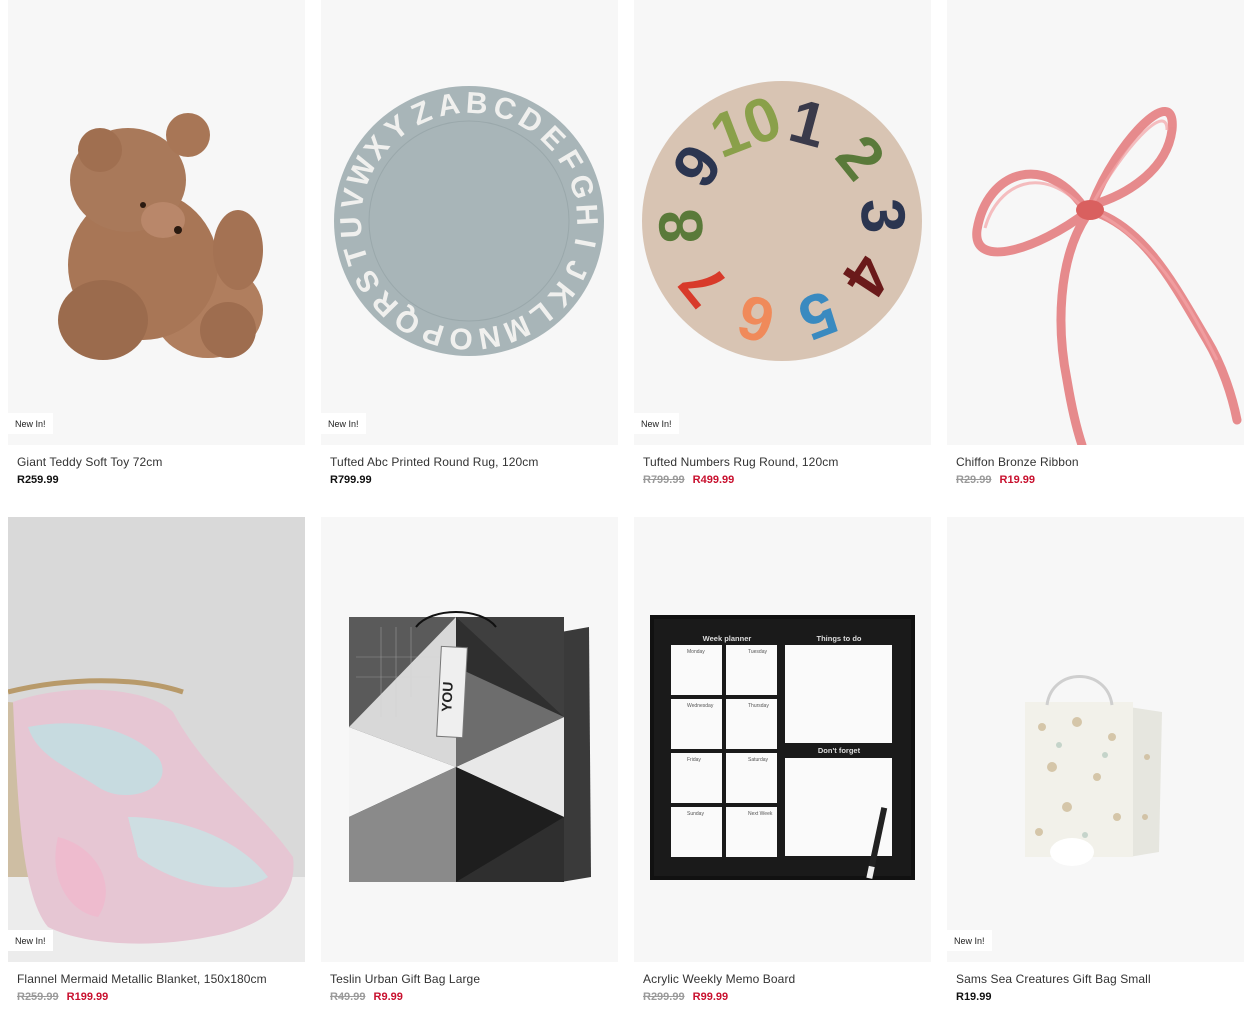 The width and height of the screenshot is (1250, 1034). Describe the element at coordinates (348, 997) in the screenshot. I see `old-price: R49.99` at that location.